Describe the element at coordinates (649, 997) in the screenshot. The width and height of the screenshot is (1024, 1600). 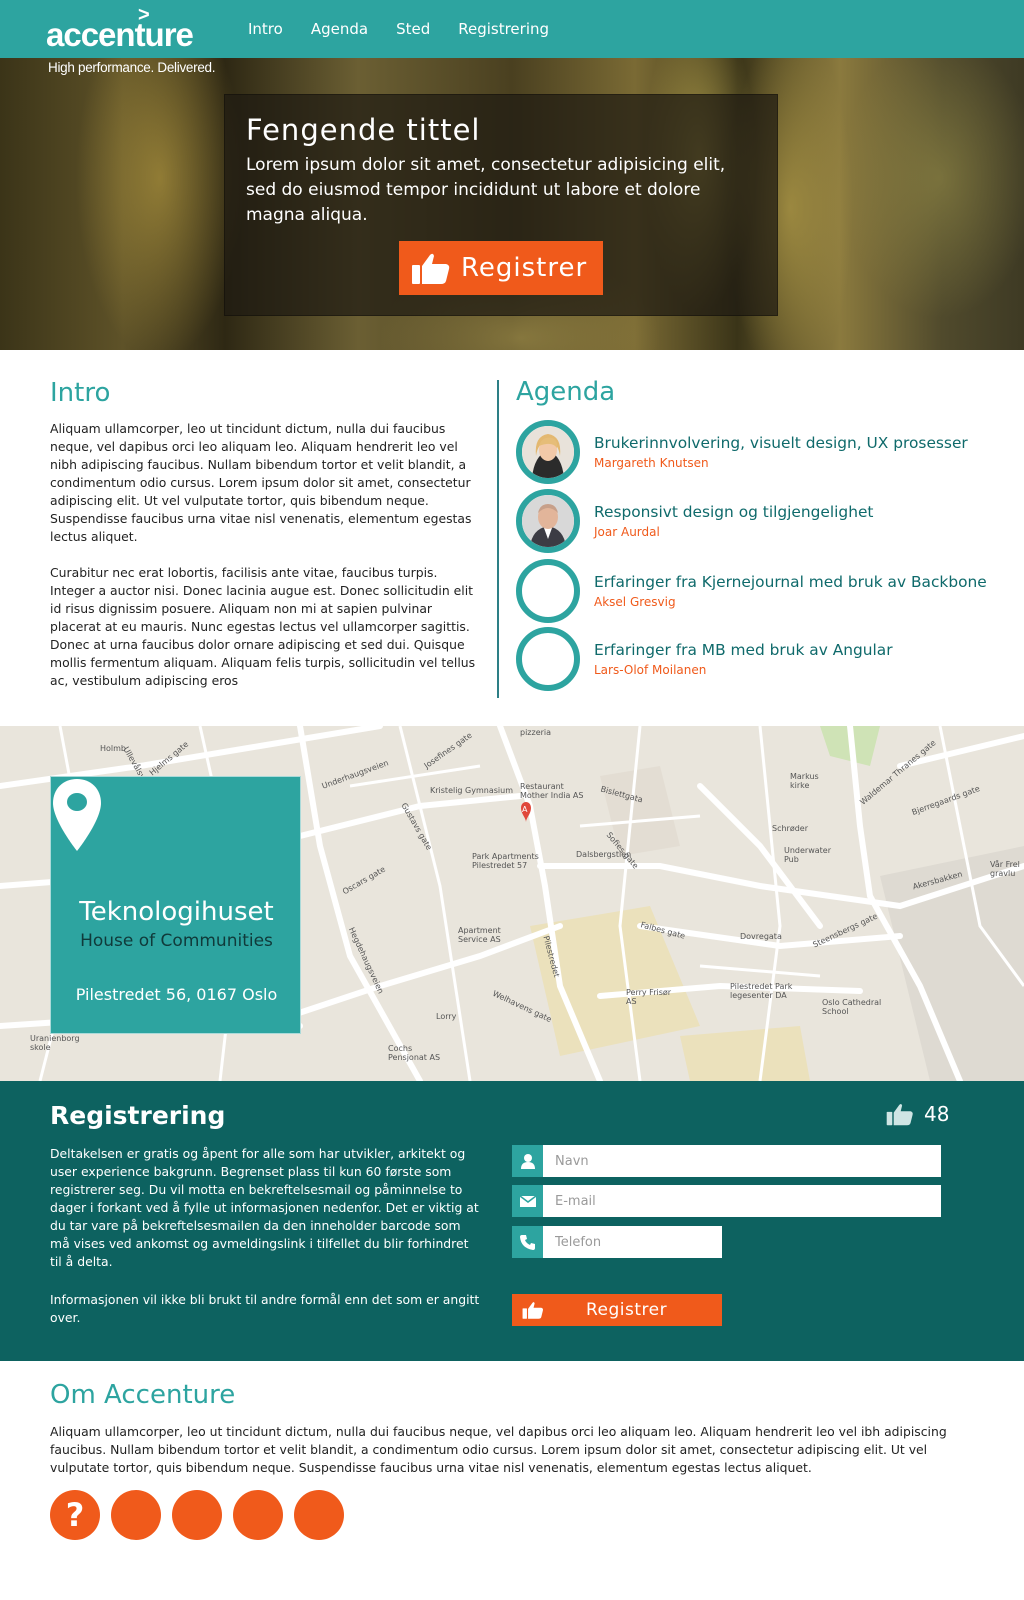
I see `map-label: Perry Frisør AS` at that location.